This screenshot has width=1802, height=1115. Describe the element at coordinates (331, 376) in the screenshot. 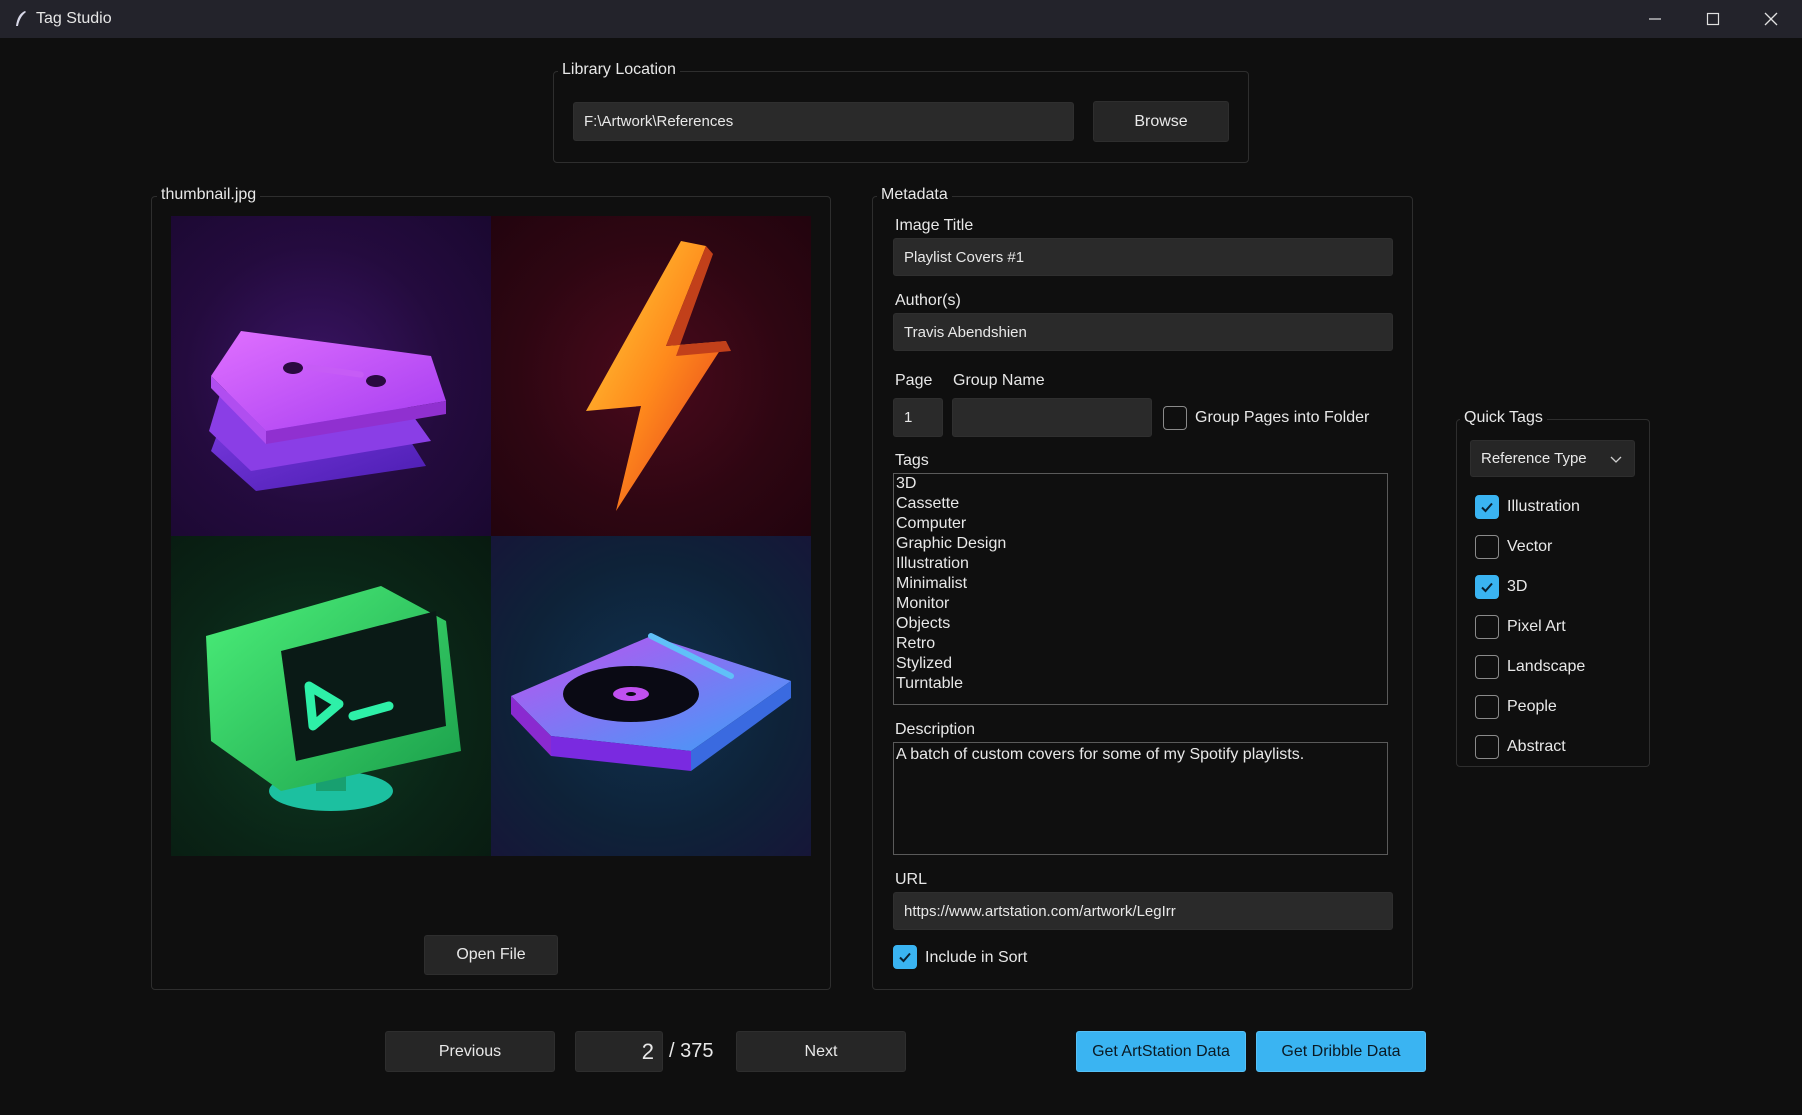

I see `cassette-artwork` at that location.